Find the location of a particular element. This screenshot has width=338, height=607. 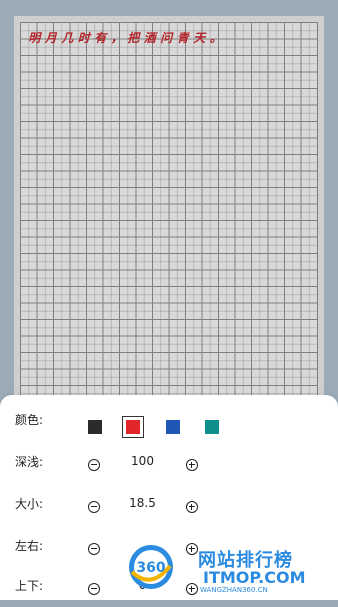

verse-line: 明 月 几 时 有 ， 把 酒 问 青 天 。 is located at coordinates (125, 38).